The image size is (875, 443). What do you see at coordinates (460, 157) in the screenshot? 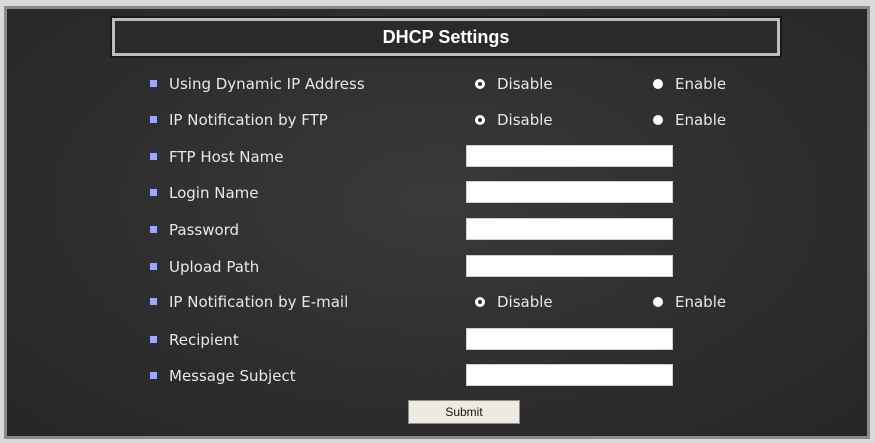
I see `row-ftp-host: FTP Host Name` at bounding box center [460, 157].